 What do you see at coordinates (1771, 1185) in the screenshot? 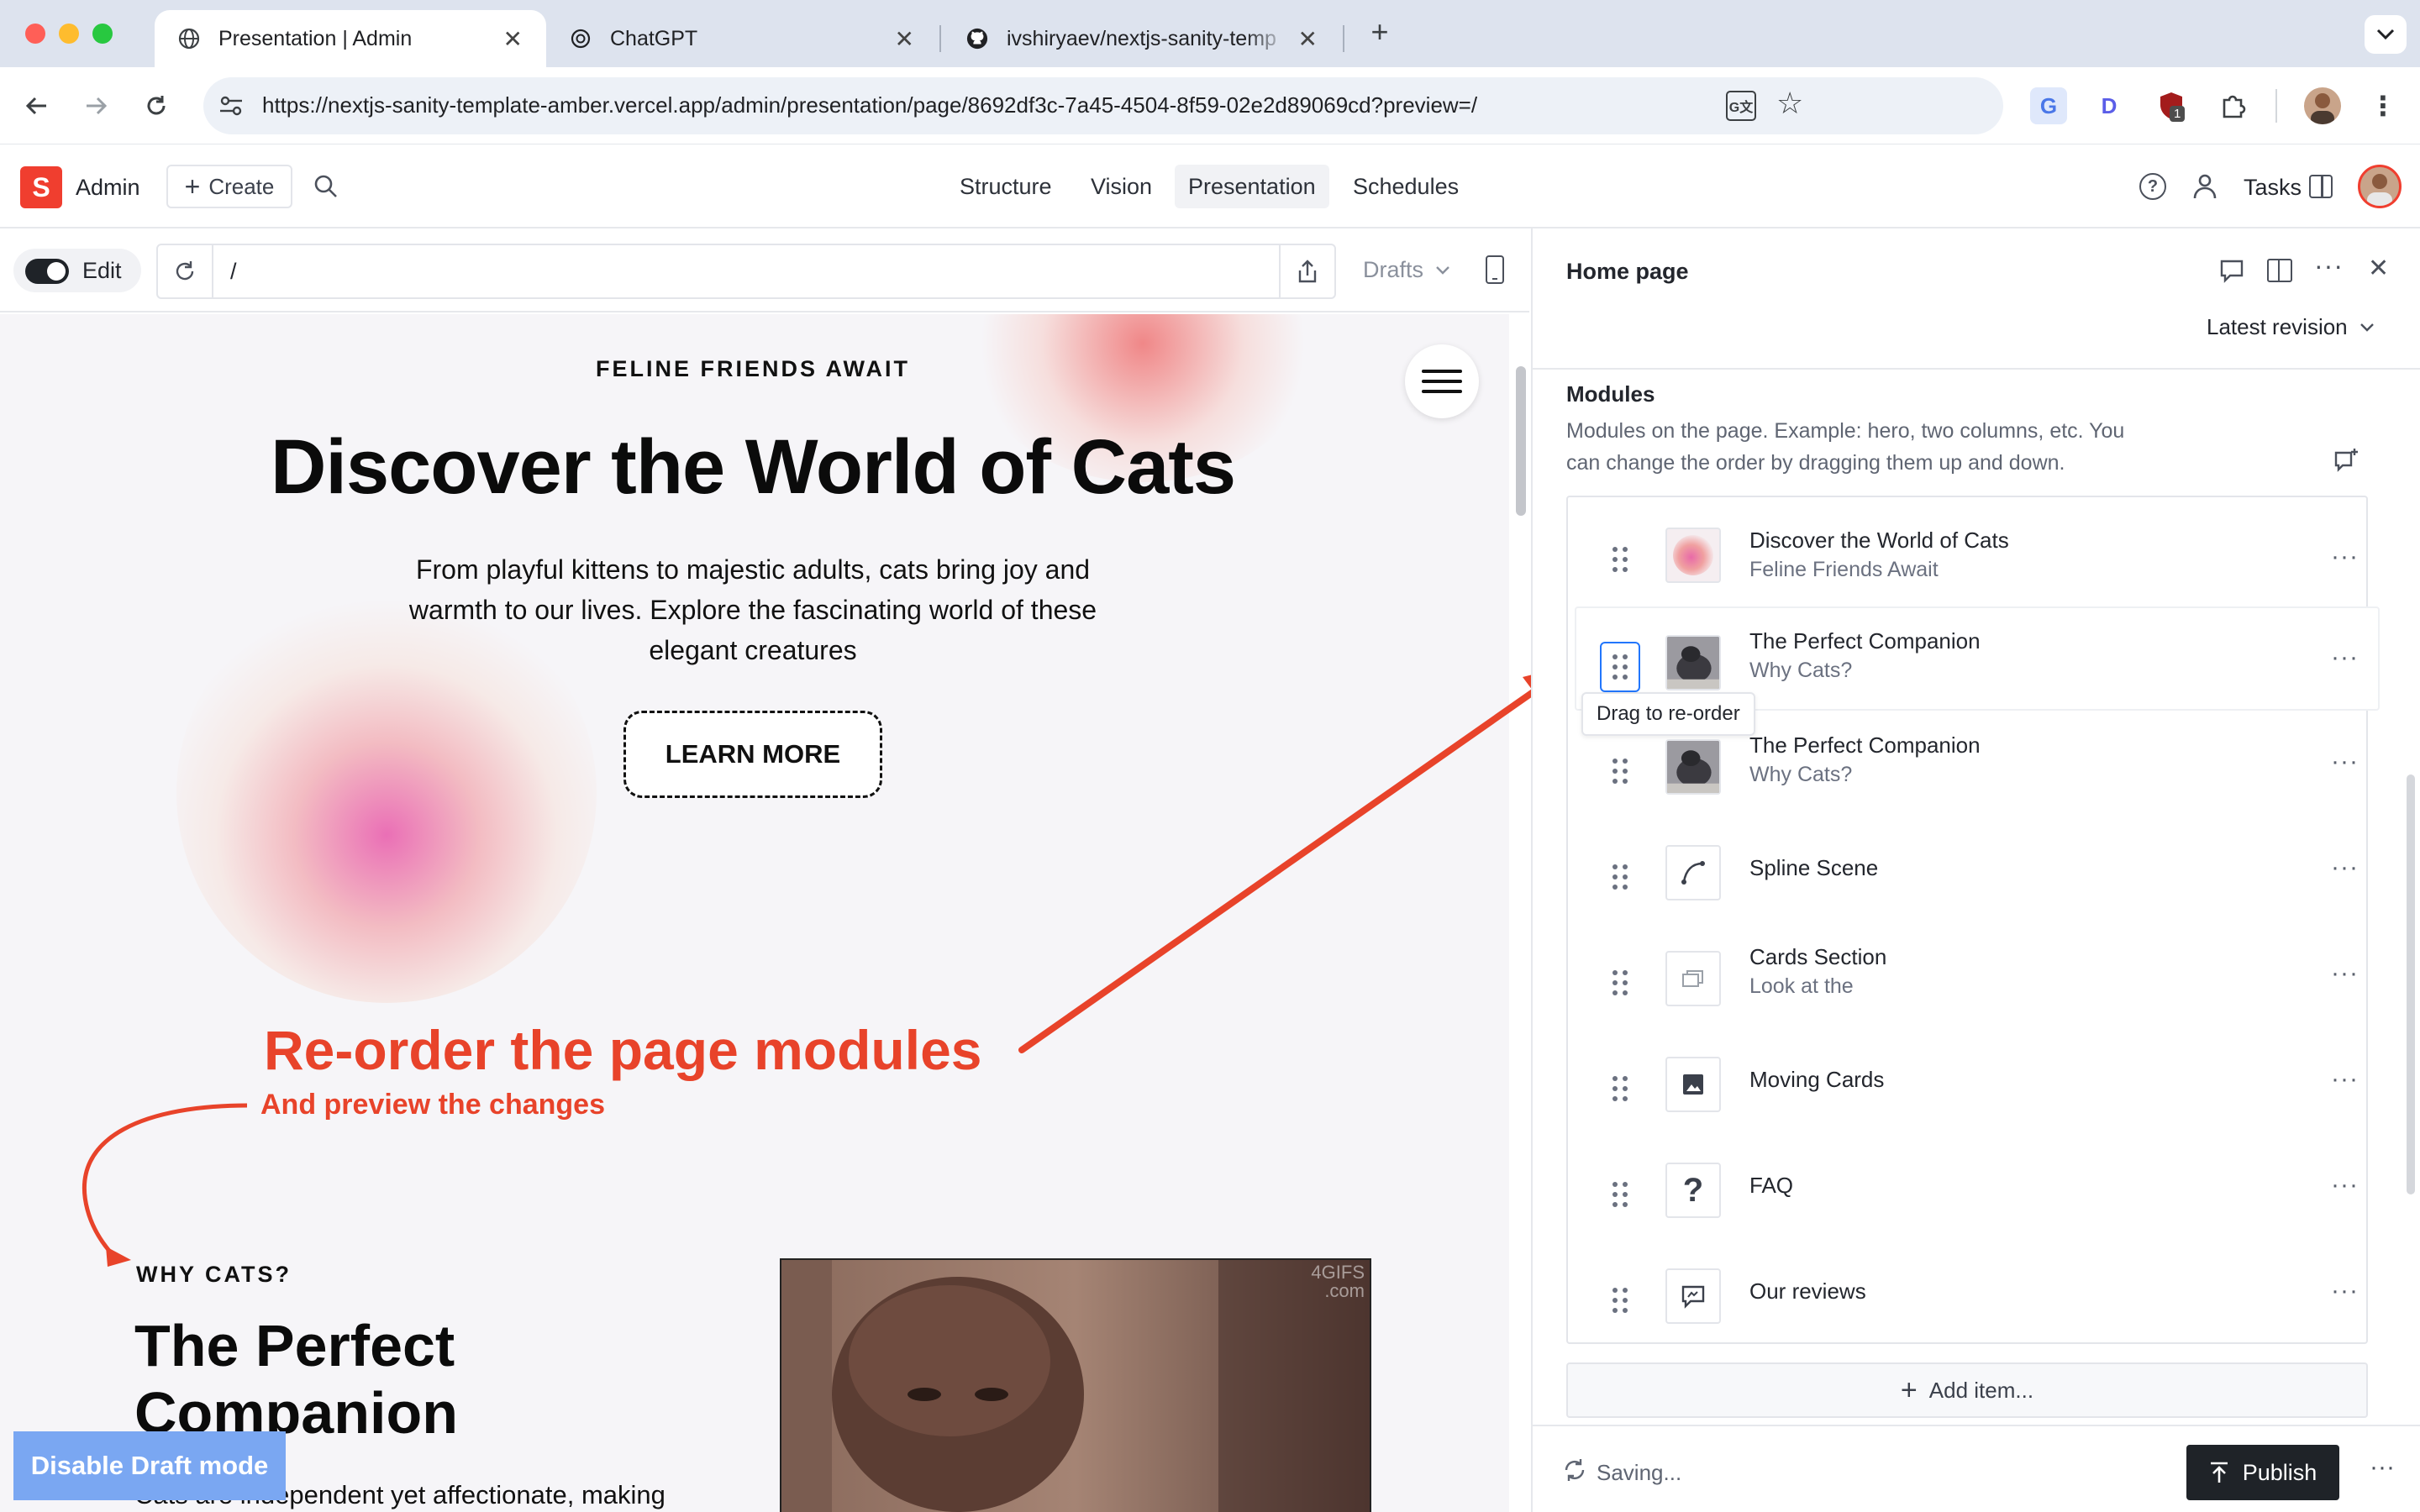
I see `module-title: FAQ` at bounding box center [1771, 1185].